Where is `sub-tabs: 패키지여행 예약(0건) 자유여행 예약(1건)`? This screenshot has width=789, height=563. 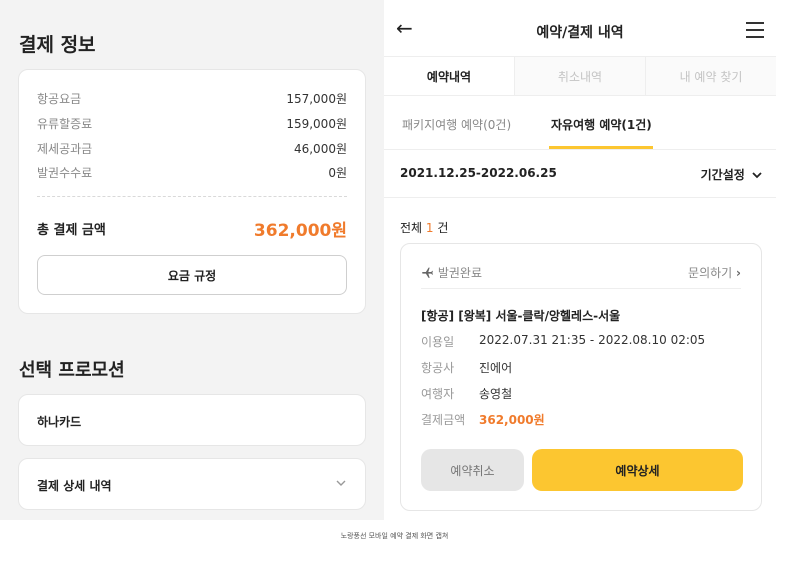
sub-tabs: 패키지여행 예약(0건) 자유여행 예약(1건) is located at coordinates (580, 123).